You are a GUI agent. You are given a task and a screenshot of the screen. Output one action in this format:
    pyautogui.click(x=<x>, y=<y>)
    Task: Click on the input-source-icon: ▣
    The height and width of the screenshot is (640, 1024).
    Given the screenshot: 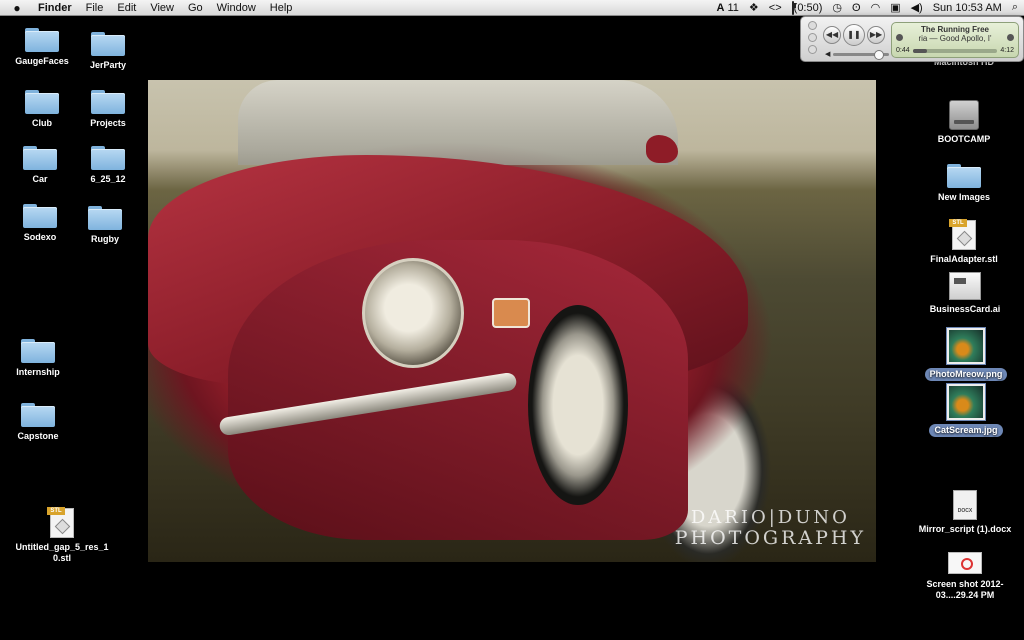 What is the action you would take?
    pyautogui.click(x=895, y=7)
    